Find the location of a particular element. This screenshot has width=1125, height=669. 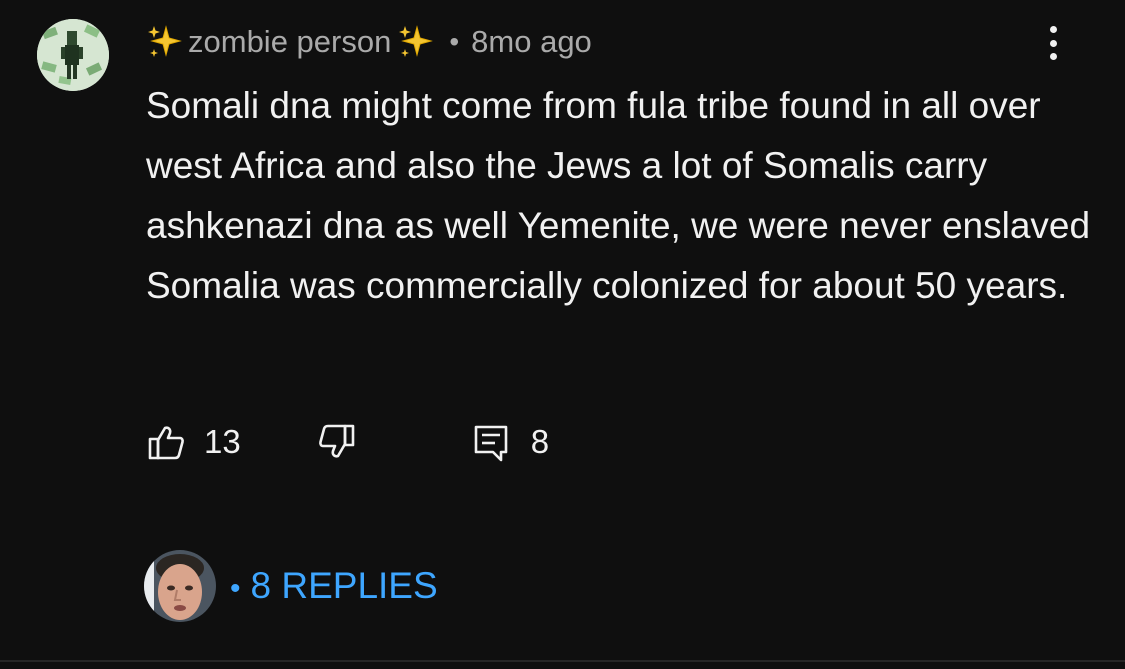

replies-link: • 8 REPLIES is located at coordinates (334, 586).